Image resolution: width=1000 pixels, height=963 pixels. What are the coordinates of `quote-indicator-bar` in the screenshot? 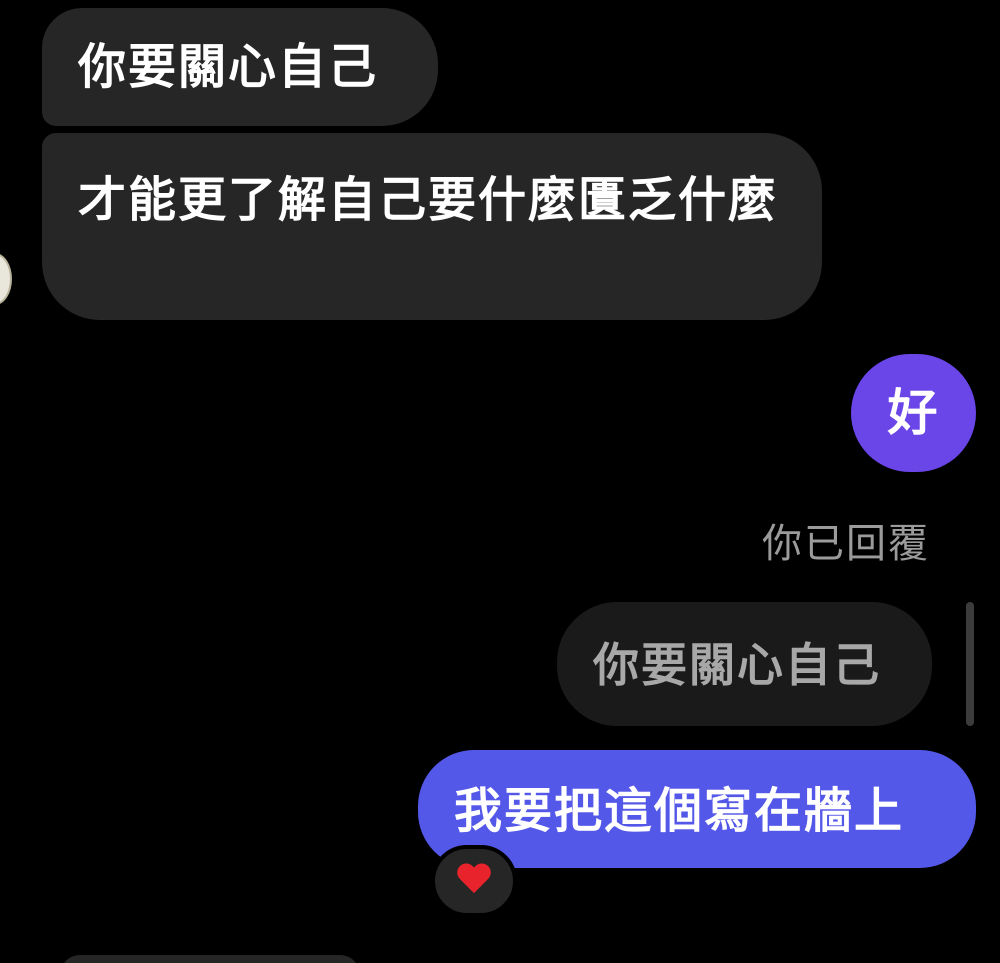 It's located at (970, 664).